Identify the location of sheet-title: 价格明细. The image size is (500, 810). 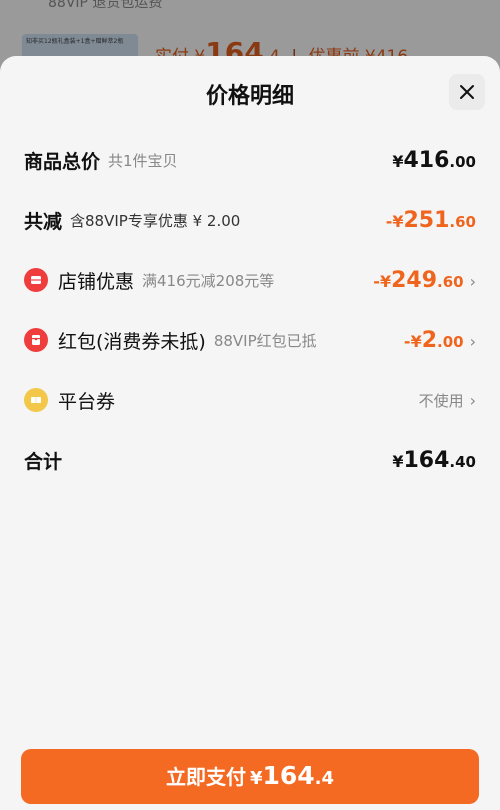
(249, 96).